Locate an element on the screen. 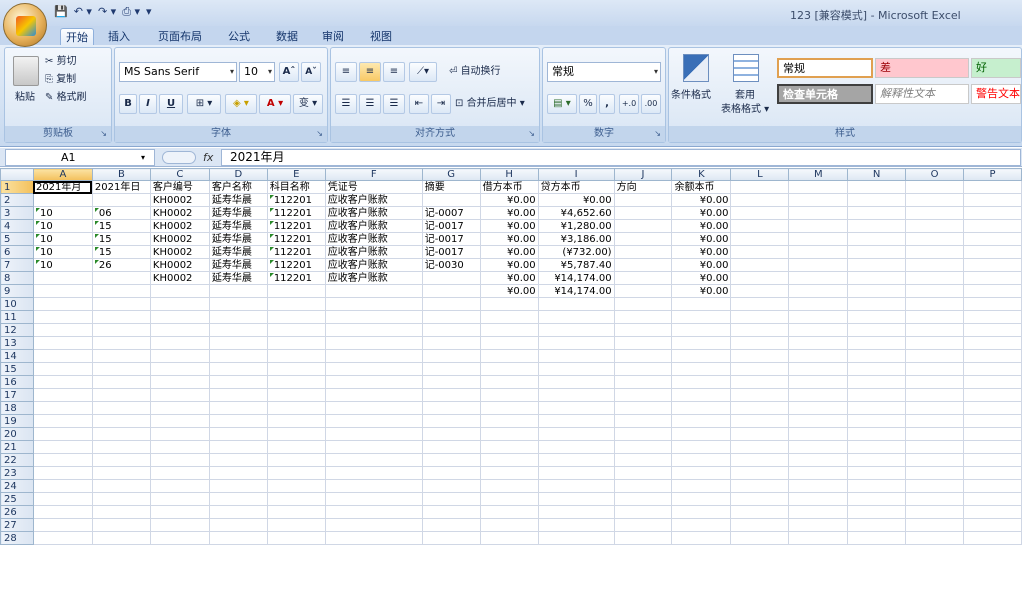  paste-button: 粘贴 is located at coordinates (25, 98).